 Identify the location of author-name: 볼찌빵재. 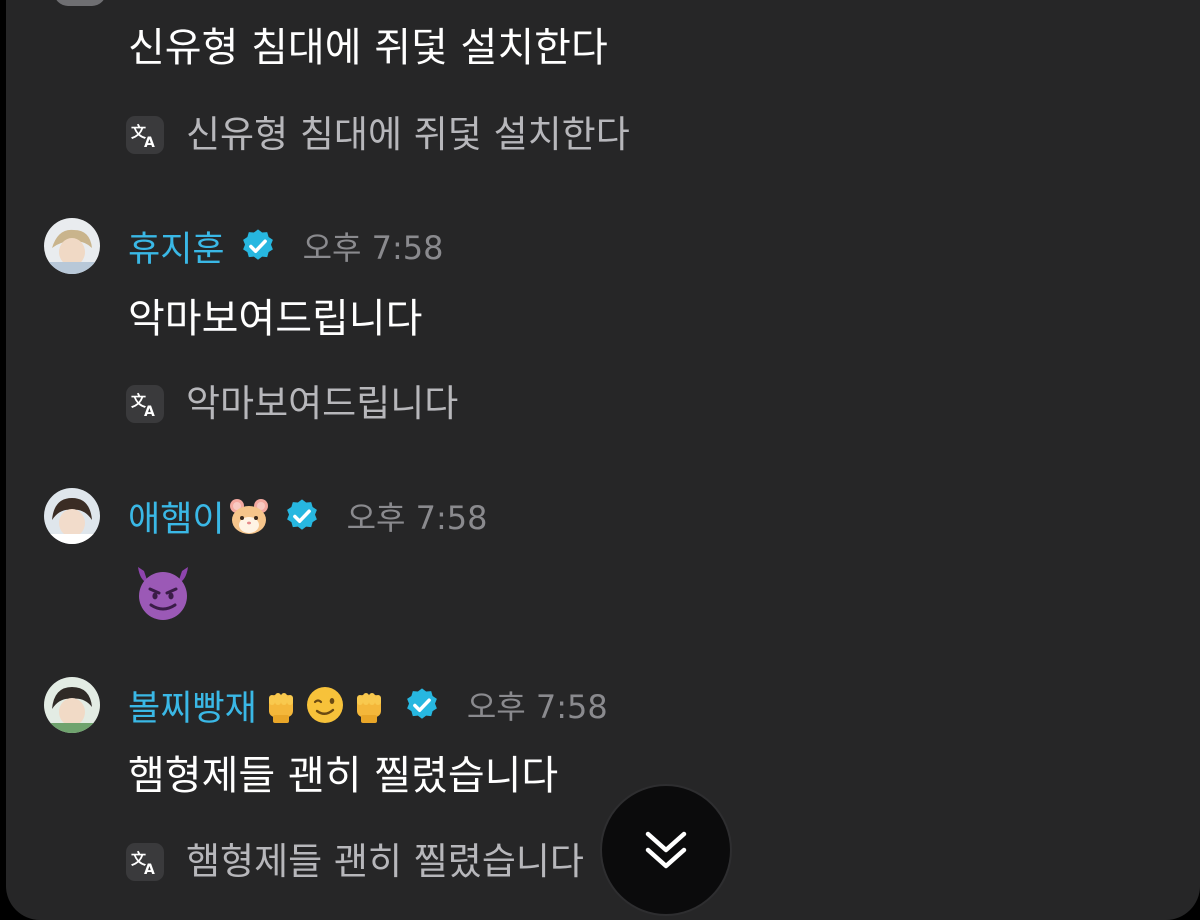
(192, 705).